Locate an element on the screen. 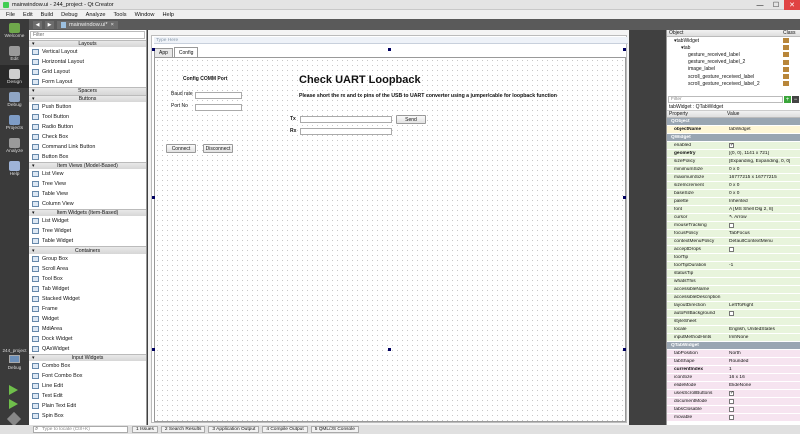 The height and width of the screenshot is (434, 800). property-row: autoFillBackground is located at coordinates (733, 314).